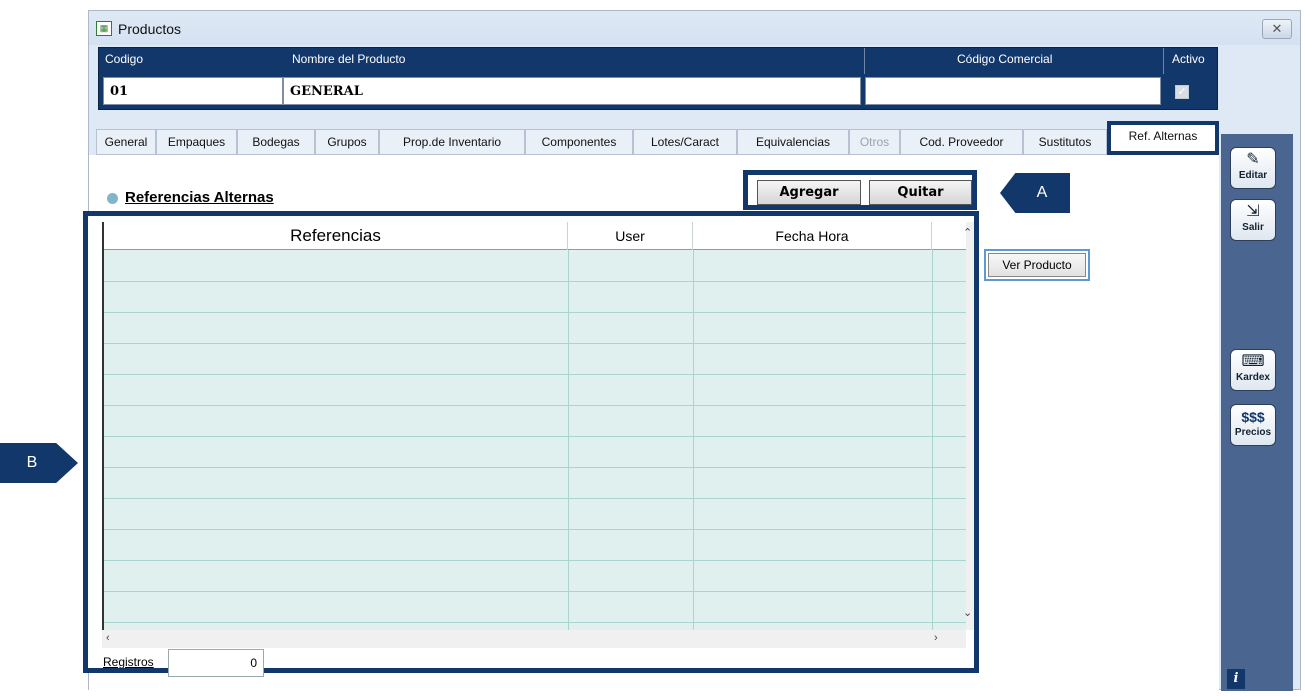 This screenshot has height=696, width=1309. Describe the element at coordinates (1253, 417) in the screenshot. I see `money-icon: $$$` at that location.